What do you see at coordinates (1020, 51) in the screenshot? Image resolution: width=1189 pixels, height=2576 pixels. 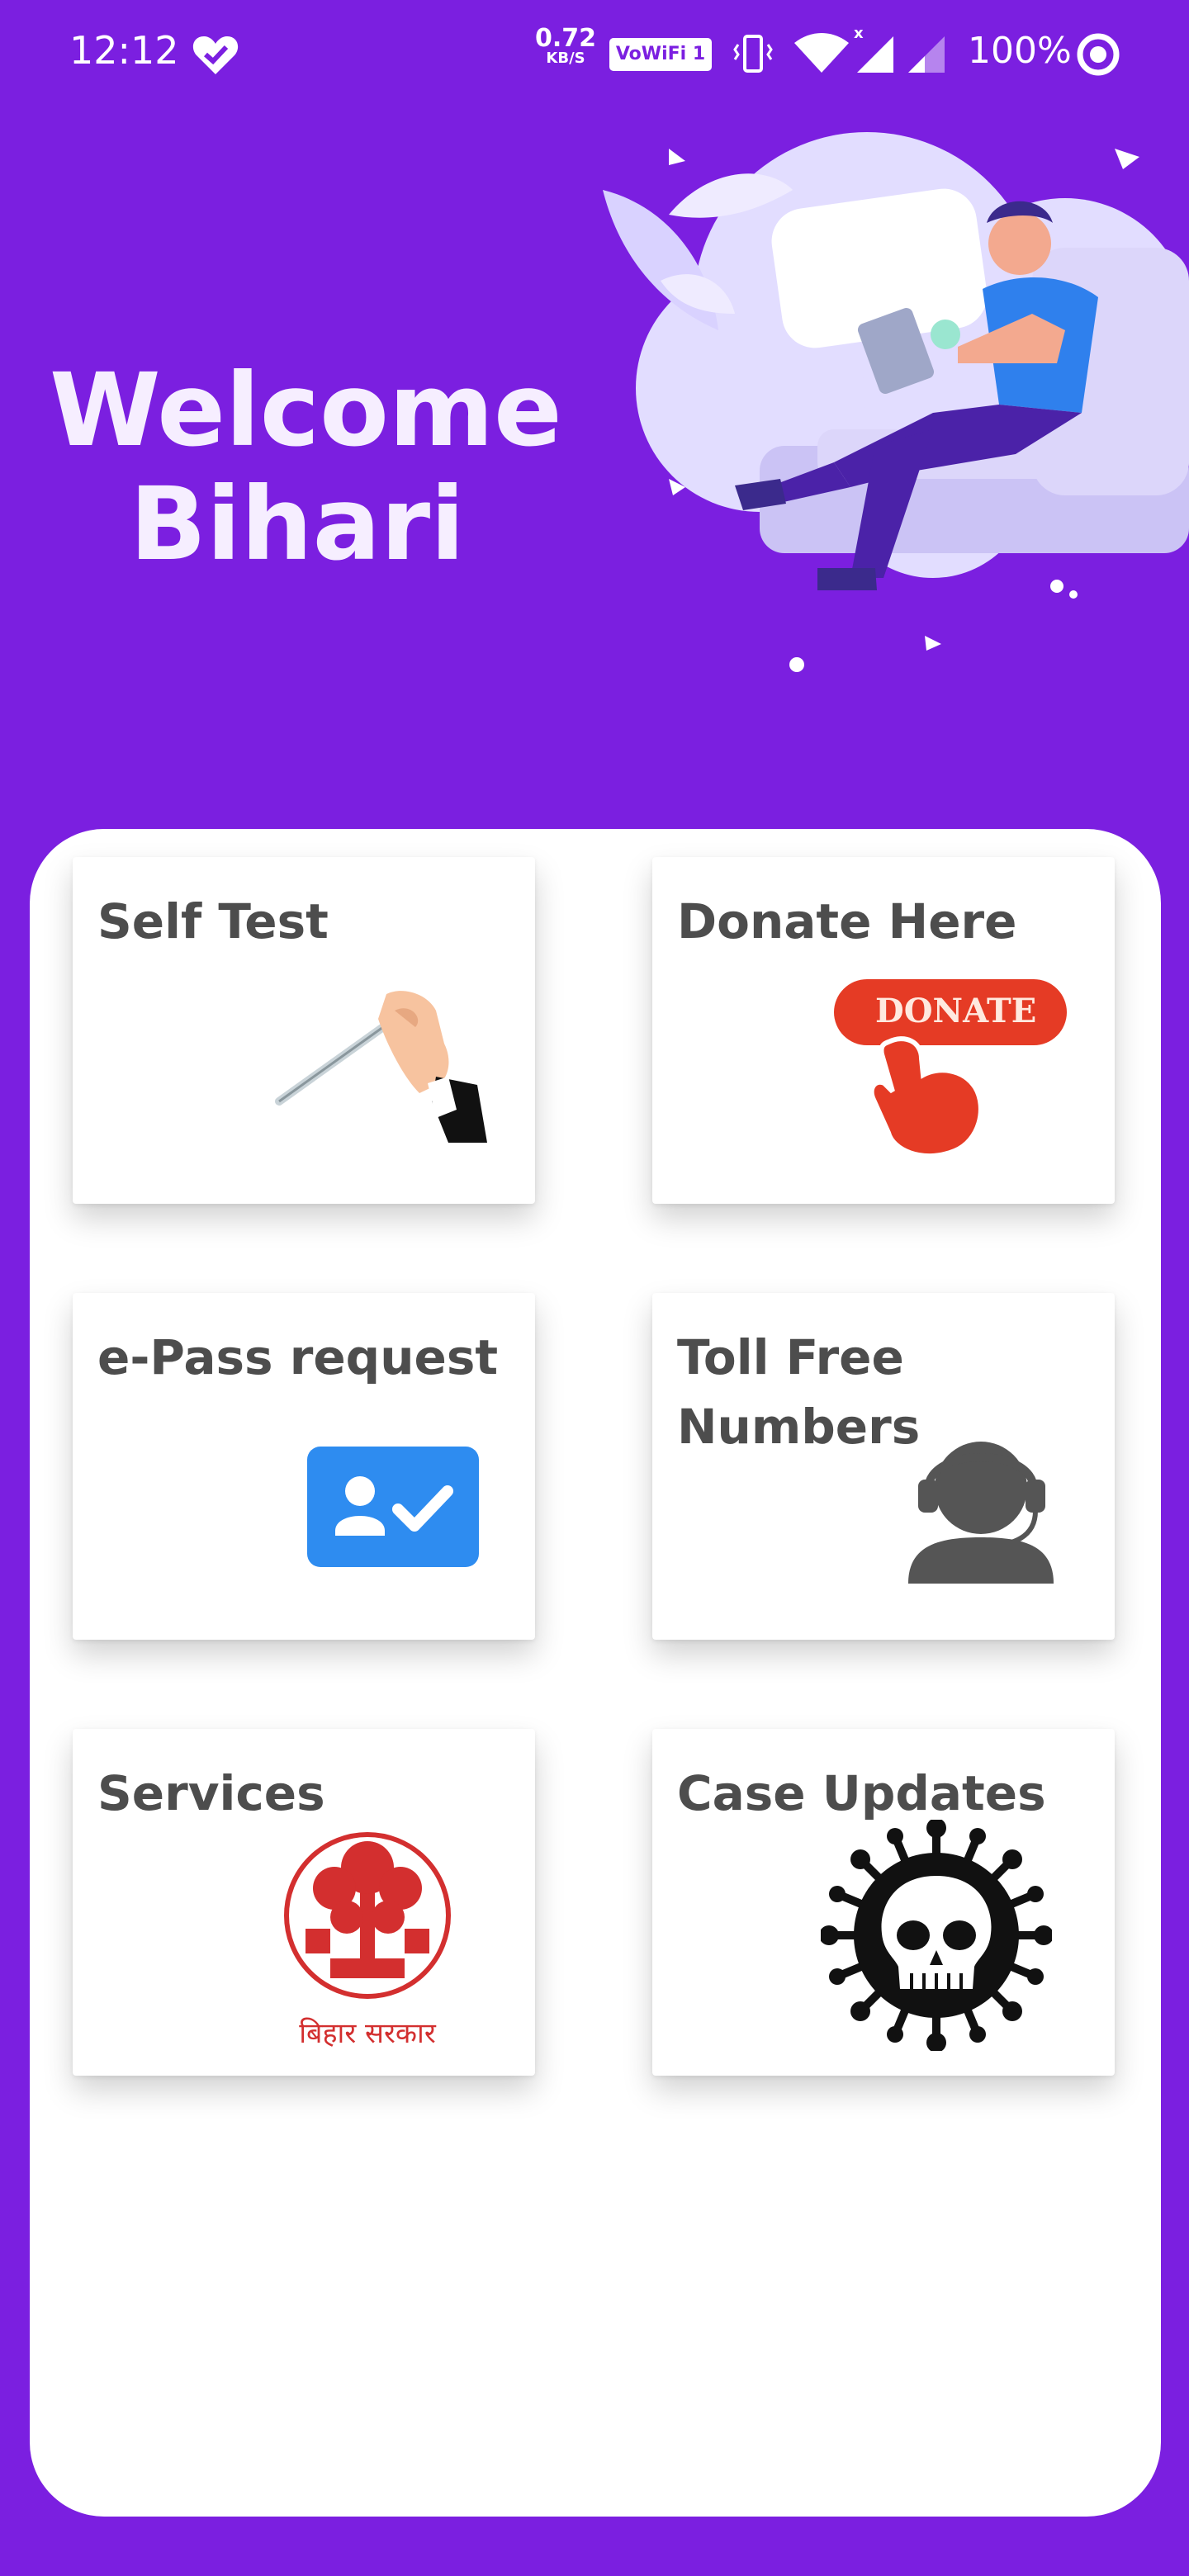 I see `battery-percent: 100%` at bounding box center [1020, 51].